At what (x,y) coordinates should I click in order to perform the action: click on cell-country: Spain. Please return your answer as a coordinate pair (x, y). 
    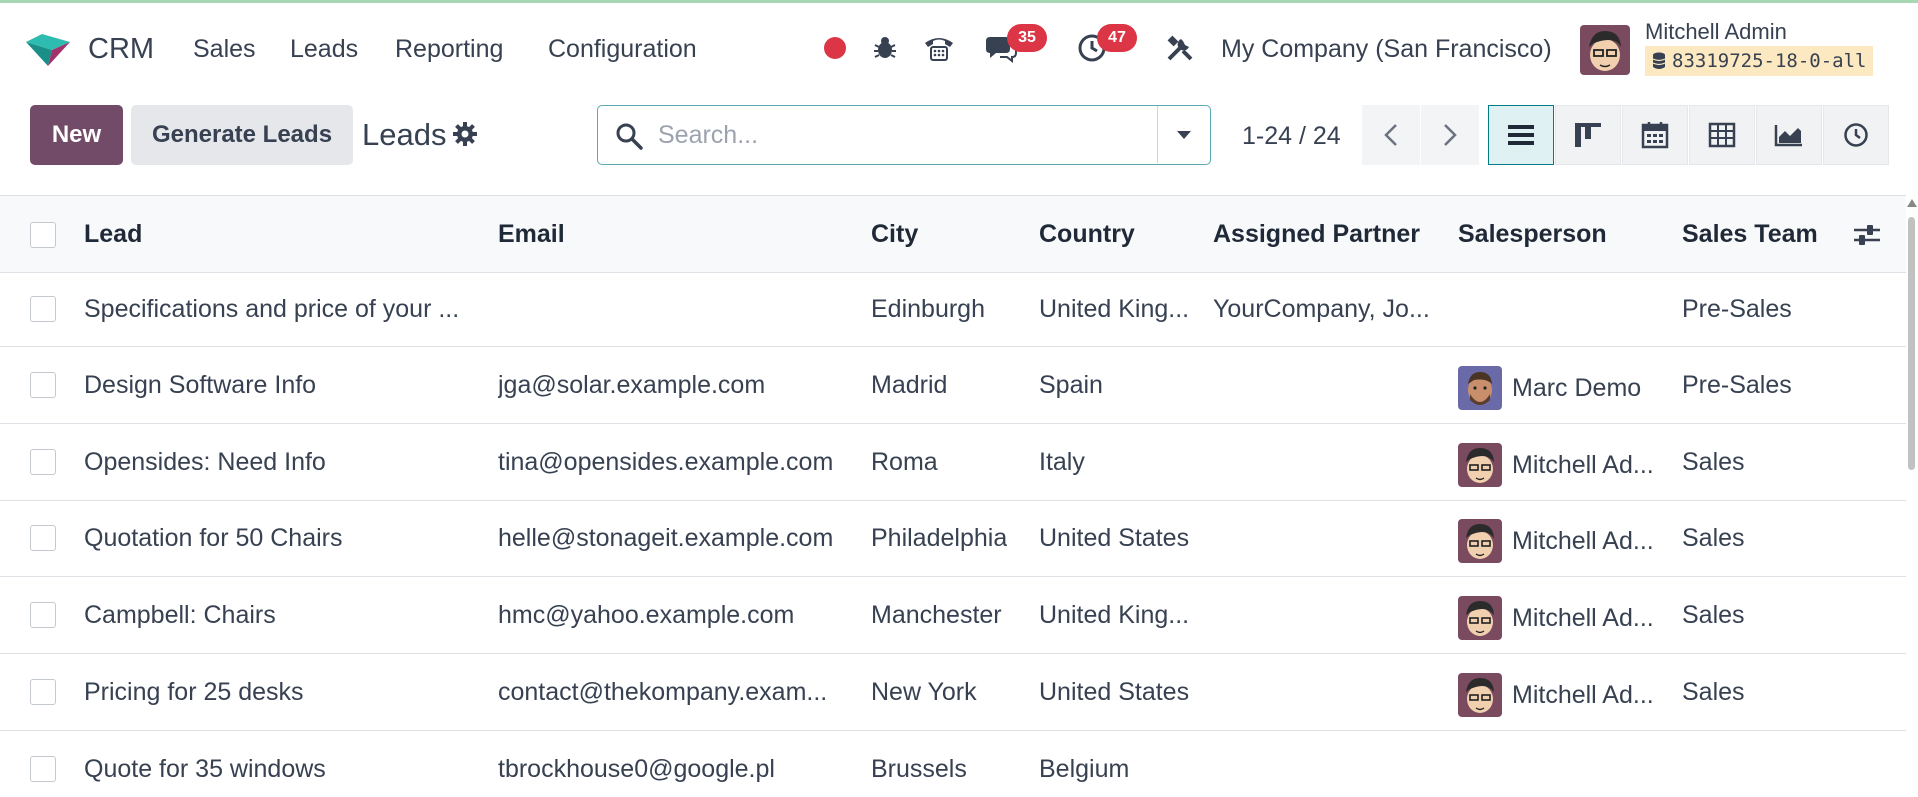
    Looking at the image, I should click on (1071, 385).